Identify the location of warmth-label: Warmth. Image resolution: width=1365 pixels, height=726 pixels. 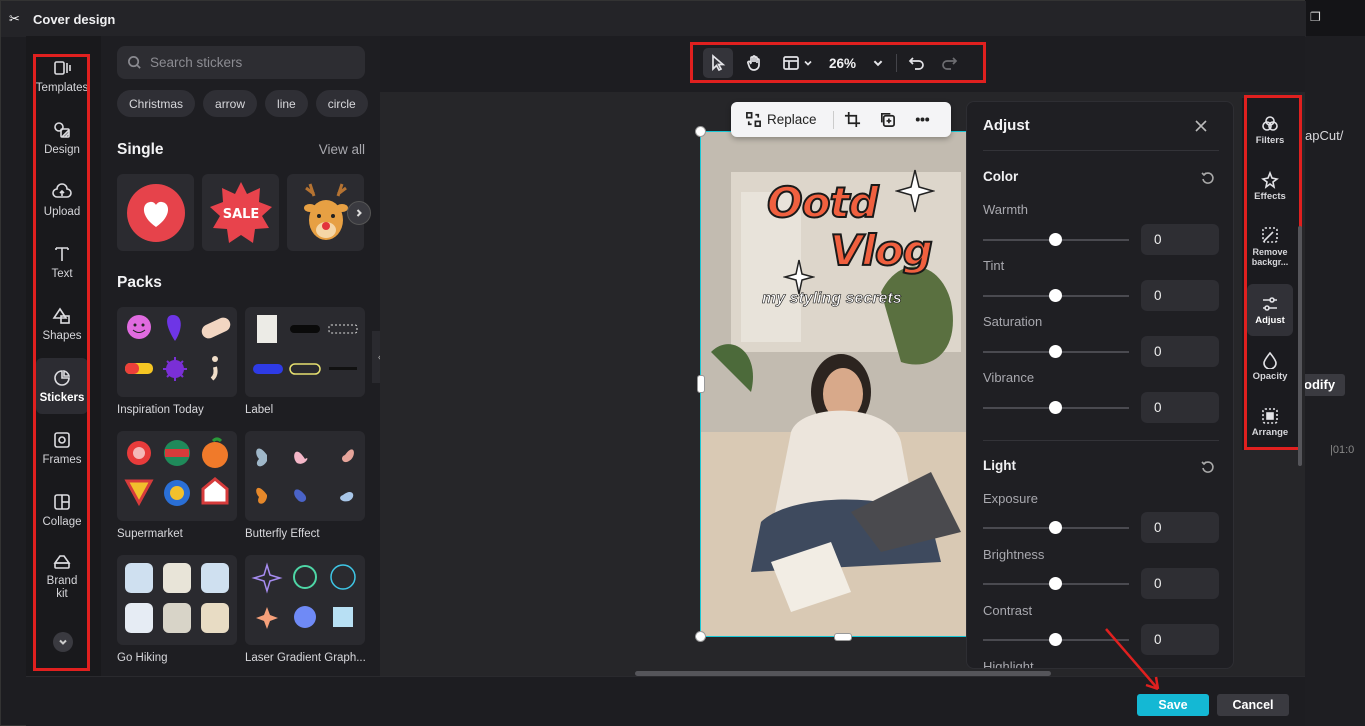
(1006, 209).